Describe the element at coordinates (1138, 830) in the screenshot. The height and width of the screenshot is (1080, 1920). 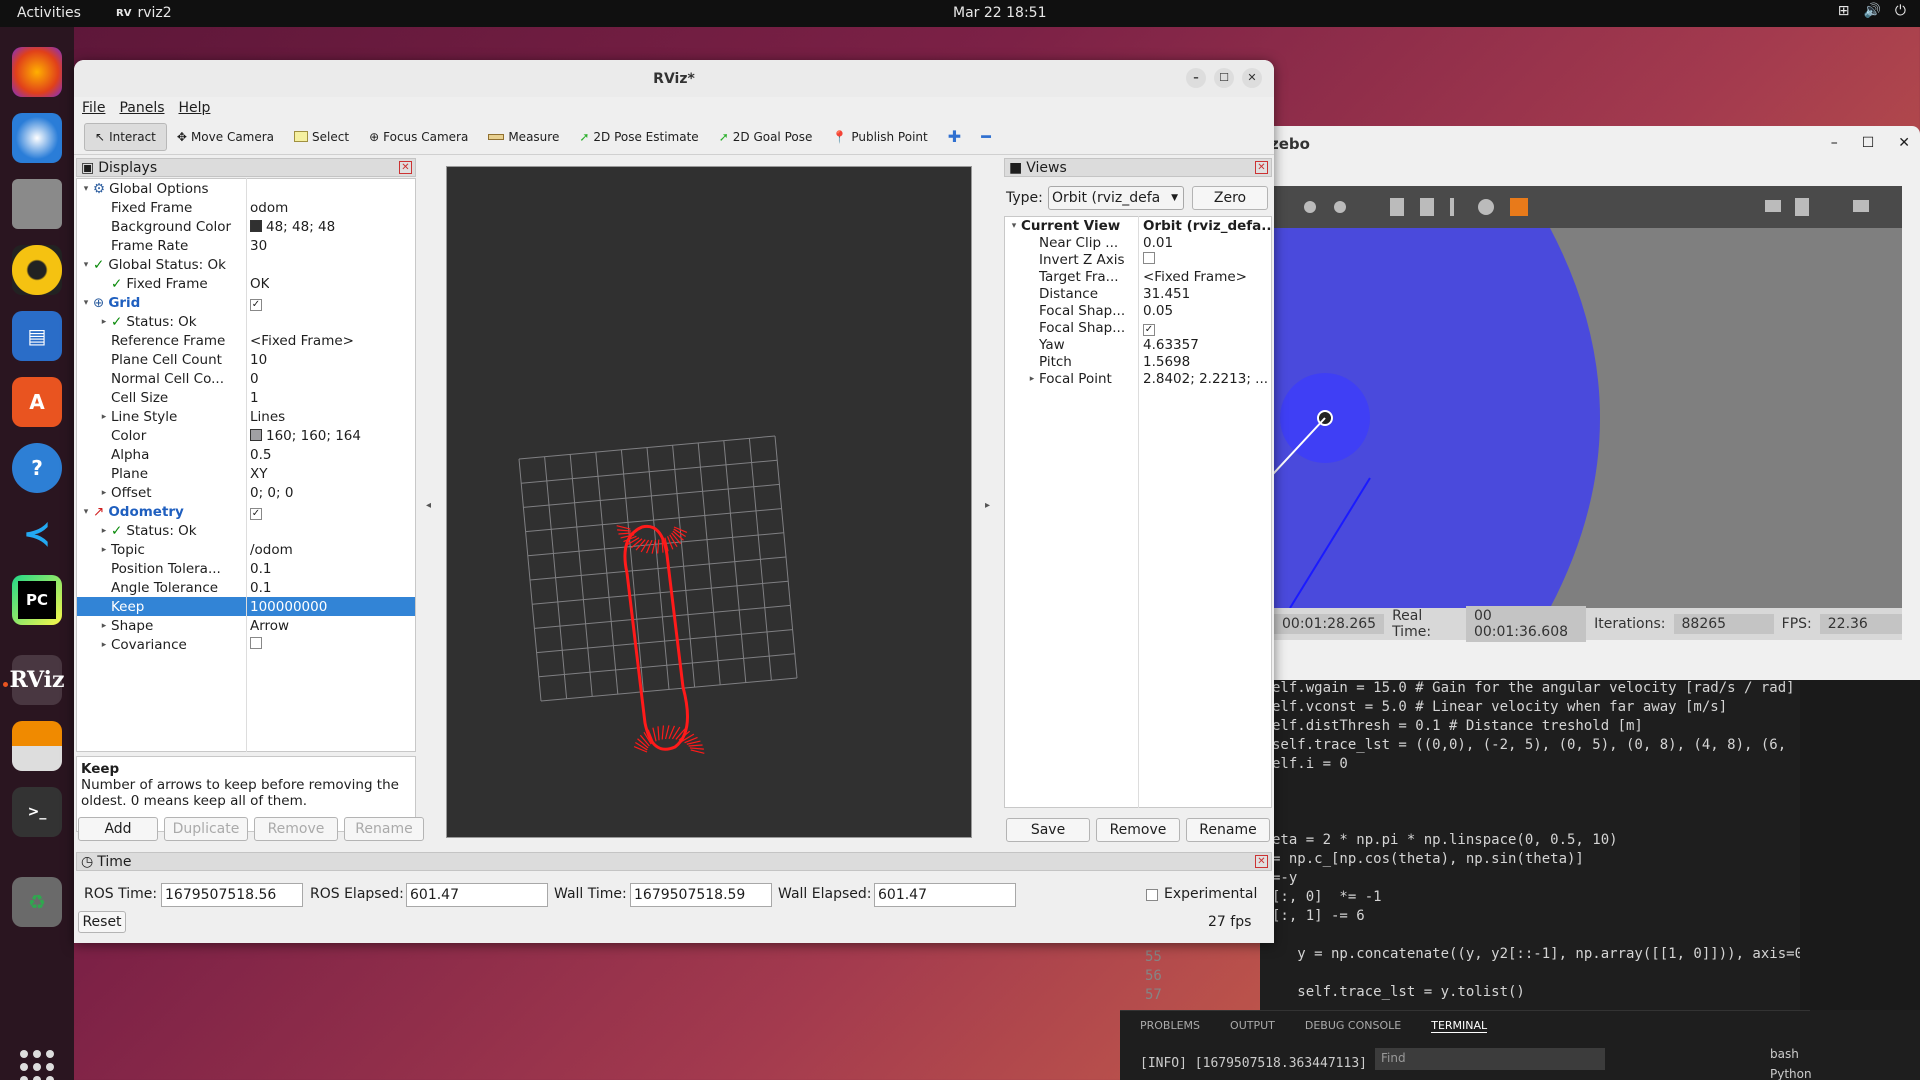
I see `remove-view-button: Remove` at that location.